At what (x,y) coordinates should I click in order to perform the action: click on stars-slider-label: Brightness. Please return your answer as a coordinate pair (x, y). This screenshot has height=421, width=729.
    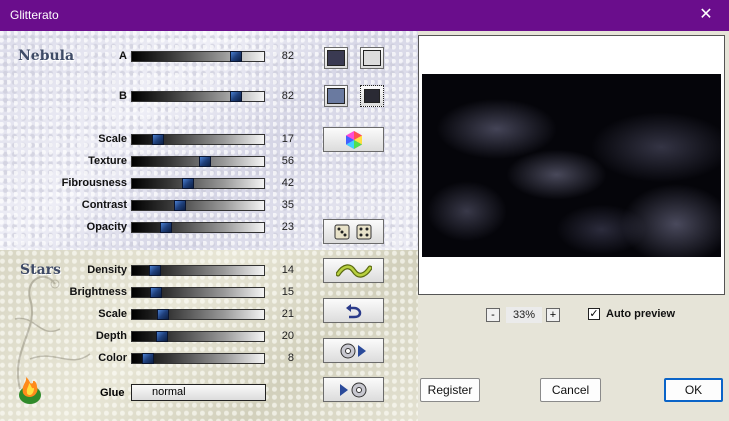
    Looking at the image, I should click on (98, 292).